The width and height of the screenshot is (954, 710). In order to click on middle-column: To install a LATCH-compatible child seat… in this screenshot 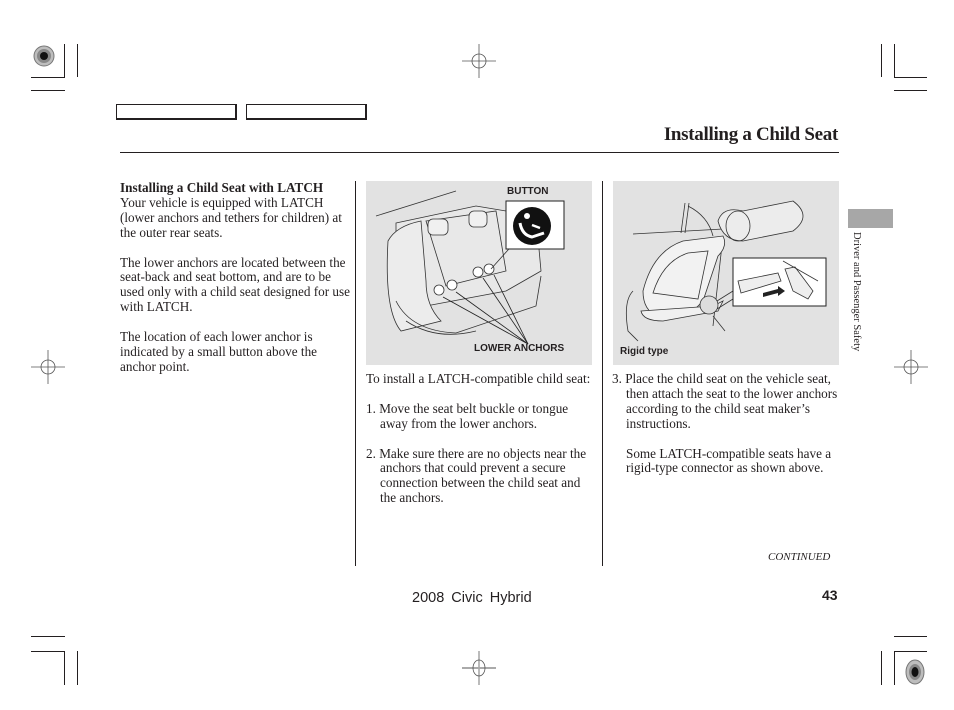, I will do `click(482, 446)`.